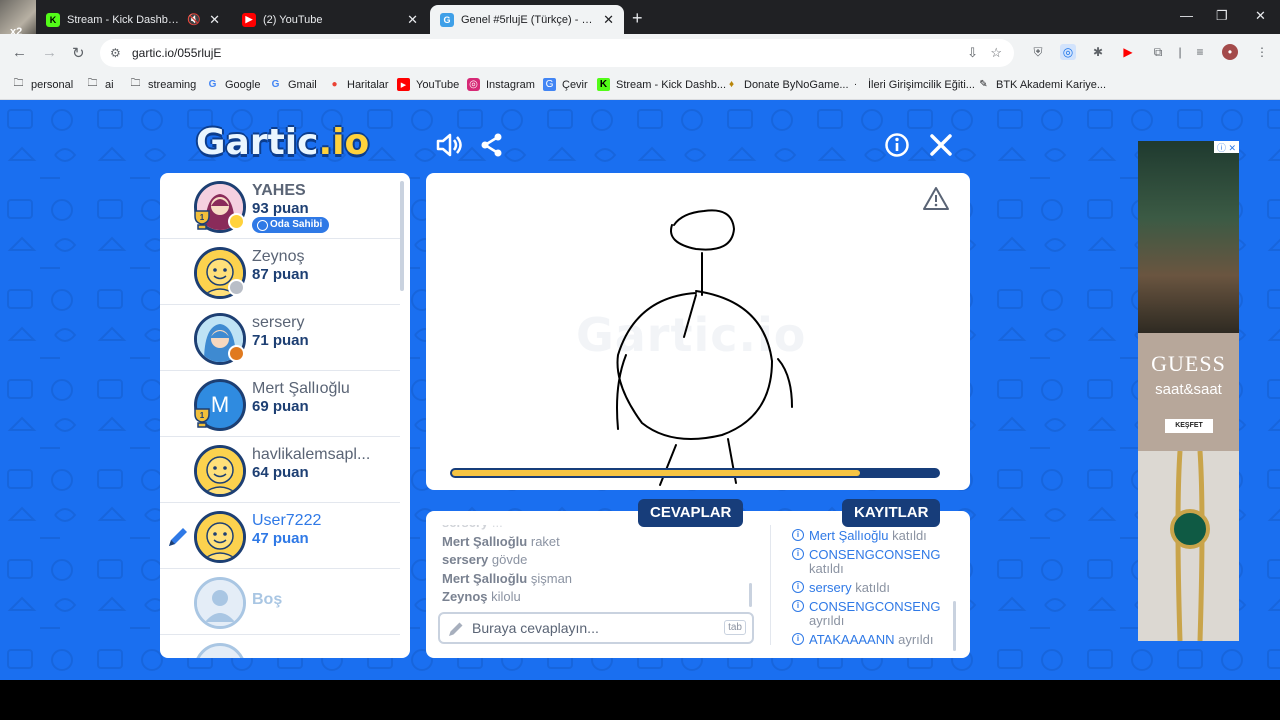  I want to click on player-name: Boş, so click(267, 599).